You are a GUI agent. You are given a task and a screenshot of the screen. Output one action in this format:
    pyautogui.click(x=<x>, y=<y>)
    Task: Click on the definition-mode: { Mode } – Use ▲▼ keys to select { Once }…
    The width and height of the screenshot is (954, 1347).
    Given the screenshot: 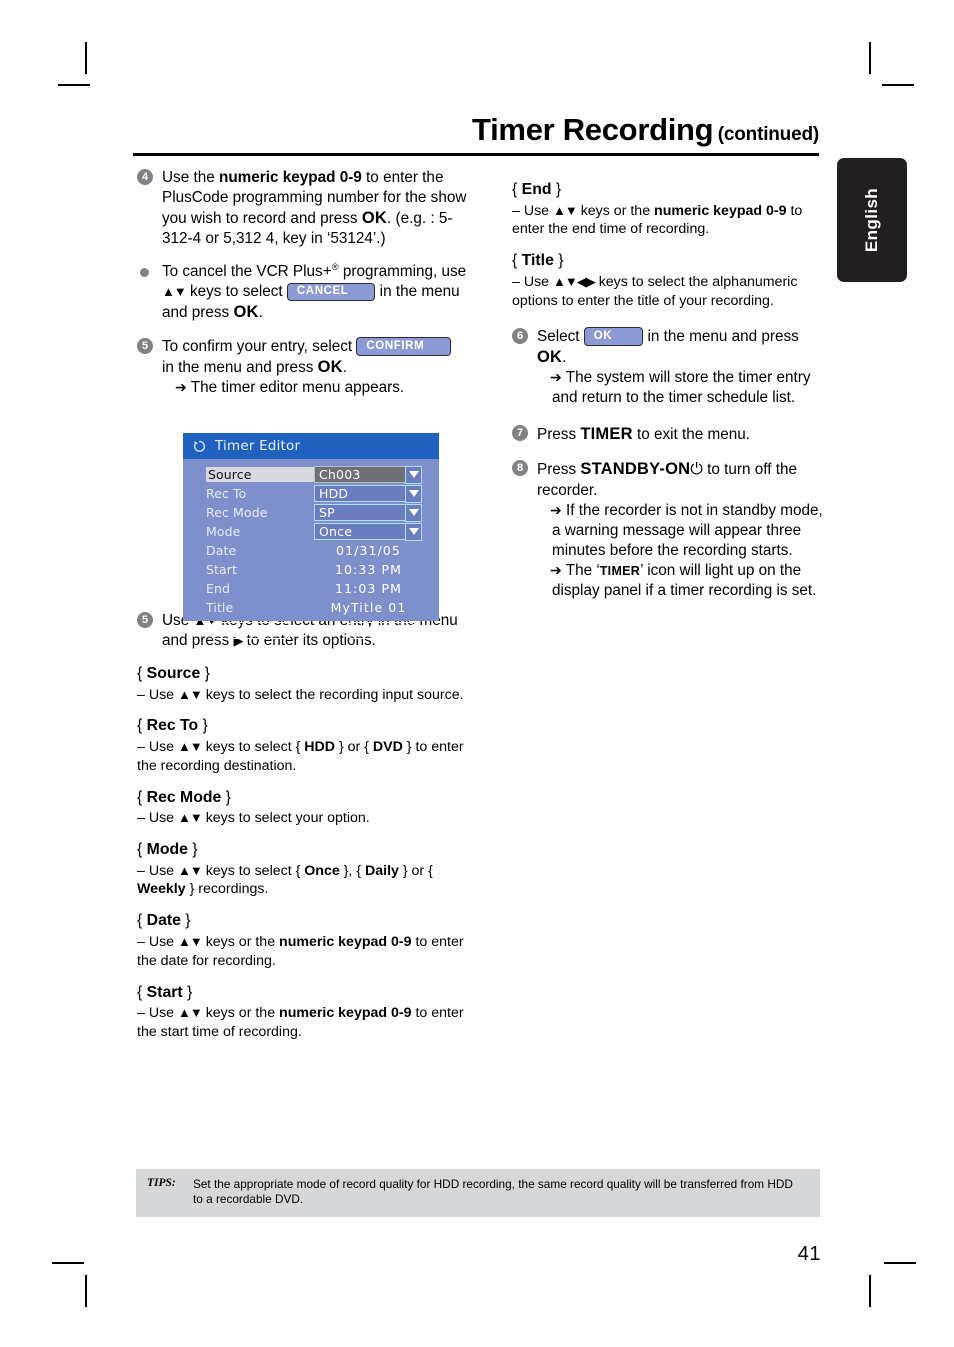 What is the action you would take?
    pyautogui.click(x=302, y=869)
    